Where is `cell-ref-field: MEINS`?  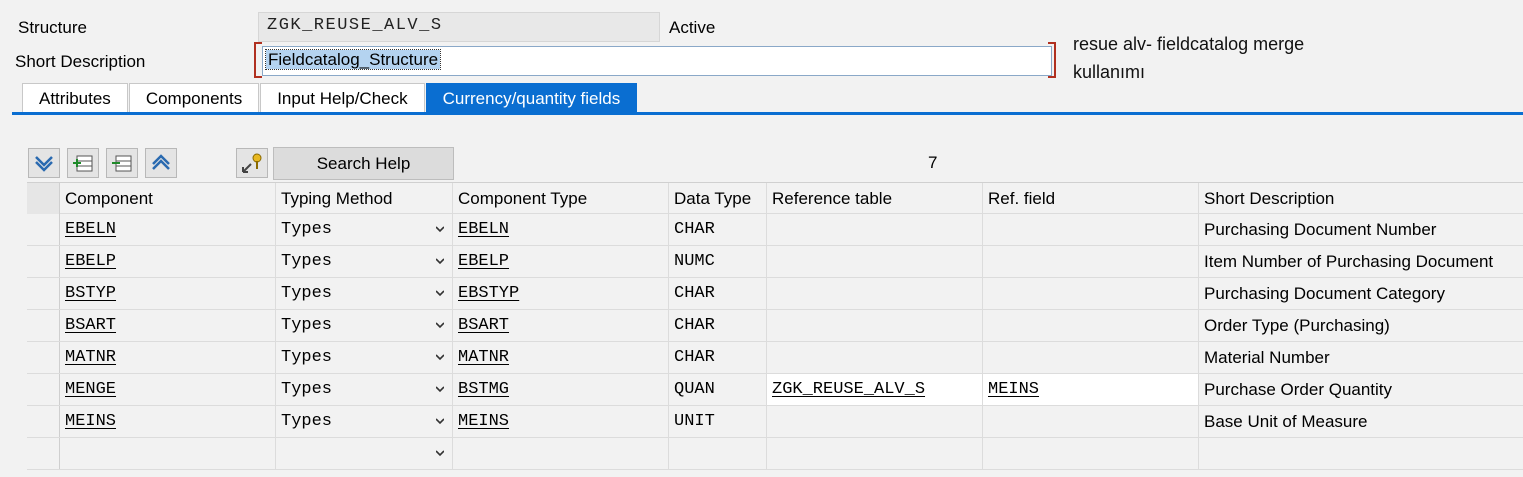
cell-ref-field: MEINS is located at coordinates (1091, 389).